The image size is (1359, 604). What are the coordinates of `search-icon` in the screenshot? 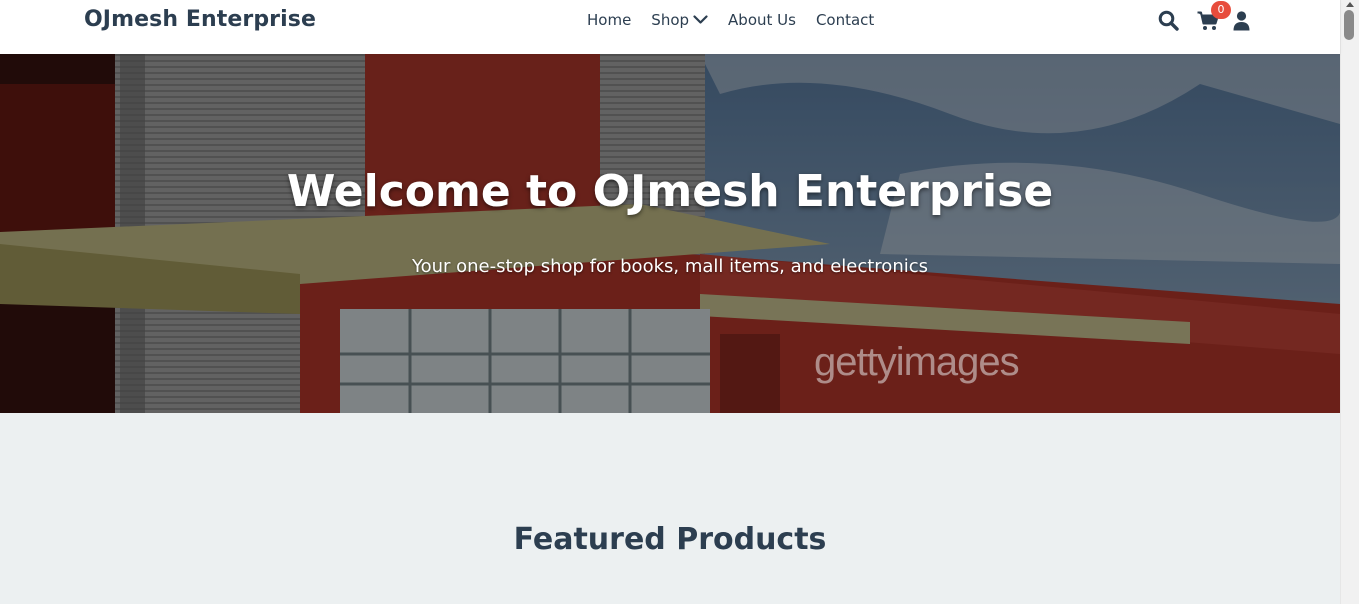 It's located at (1168, 20).